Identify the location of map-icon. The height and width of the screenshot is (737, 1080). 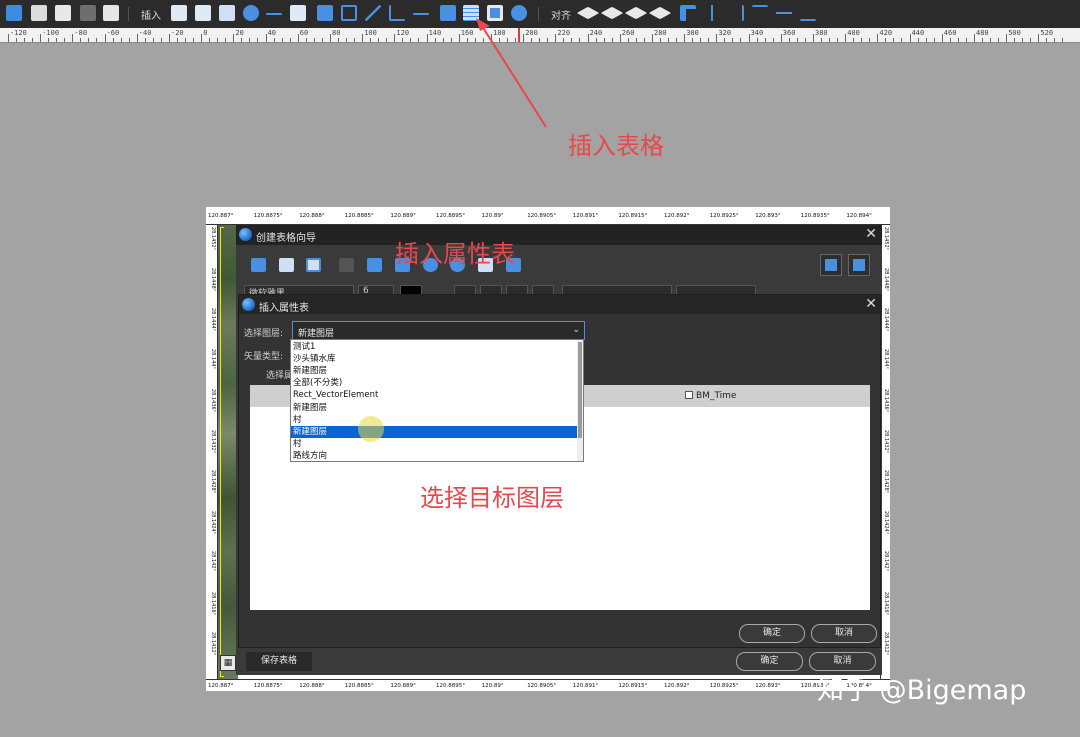
(179, 13).